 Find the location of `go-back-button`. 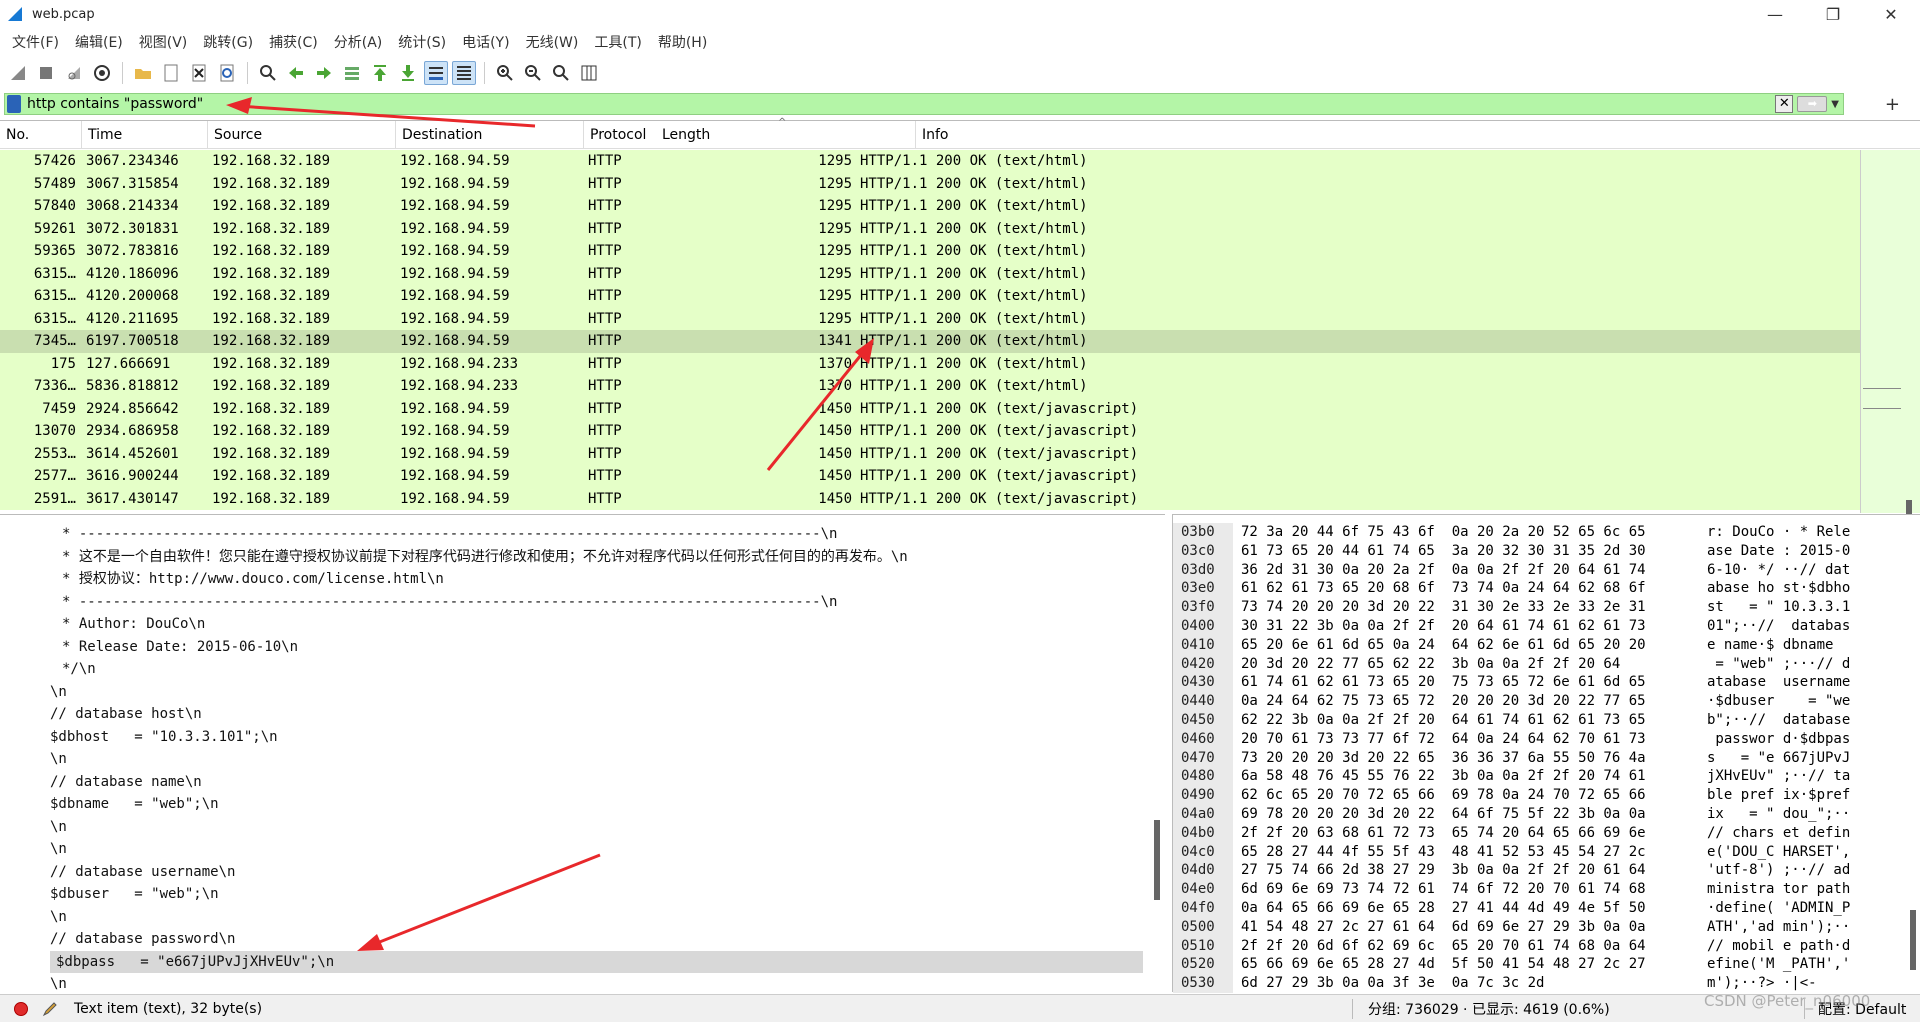

go-back-button is located at coordinates (296, 73).